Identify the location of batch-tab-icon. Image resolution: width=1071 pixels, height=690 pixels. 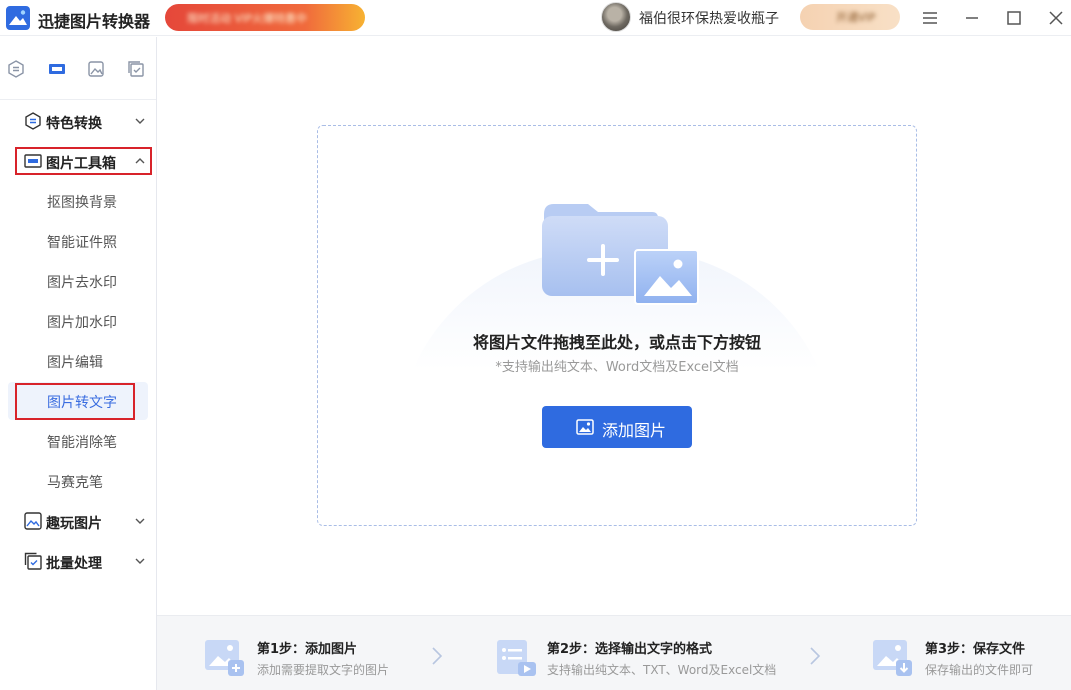
(136, 69).